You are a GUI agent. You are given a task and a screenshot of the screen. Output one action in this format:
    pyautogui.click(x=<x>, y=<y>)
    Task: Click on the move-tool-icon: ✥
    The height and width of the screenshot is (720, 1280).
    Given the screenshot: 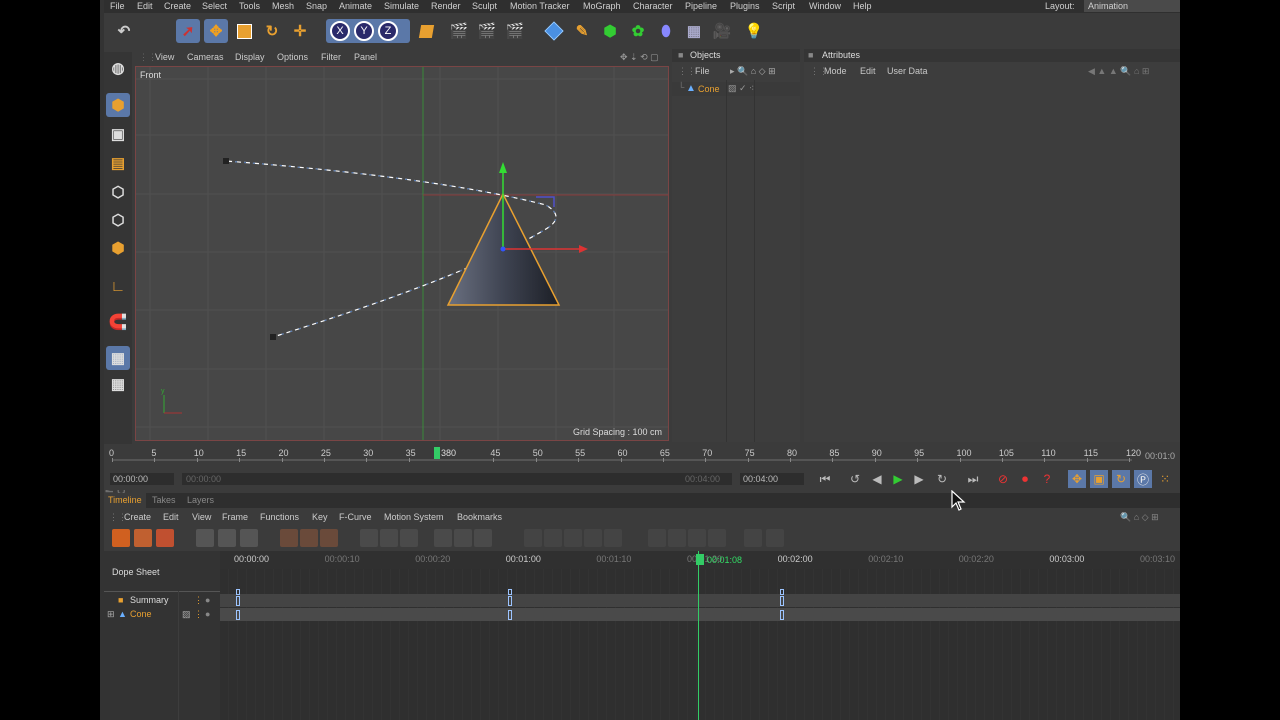 What is the action you would take?
    pyautogui.click(x=216, y=31)
    